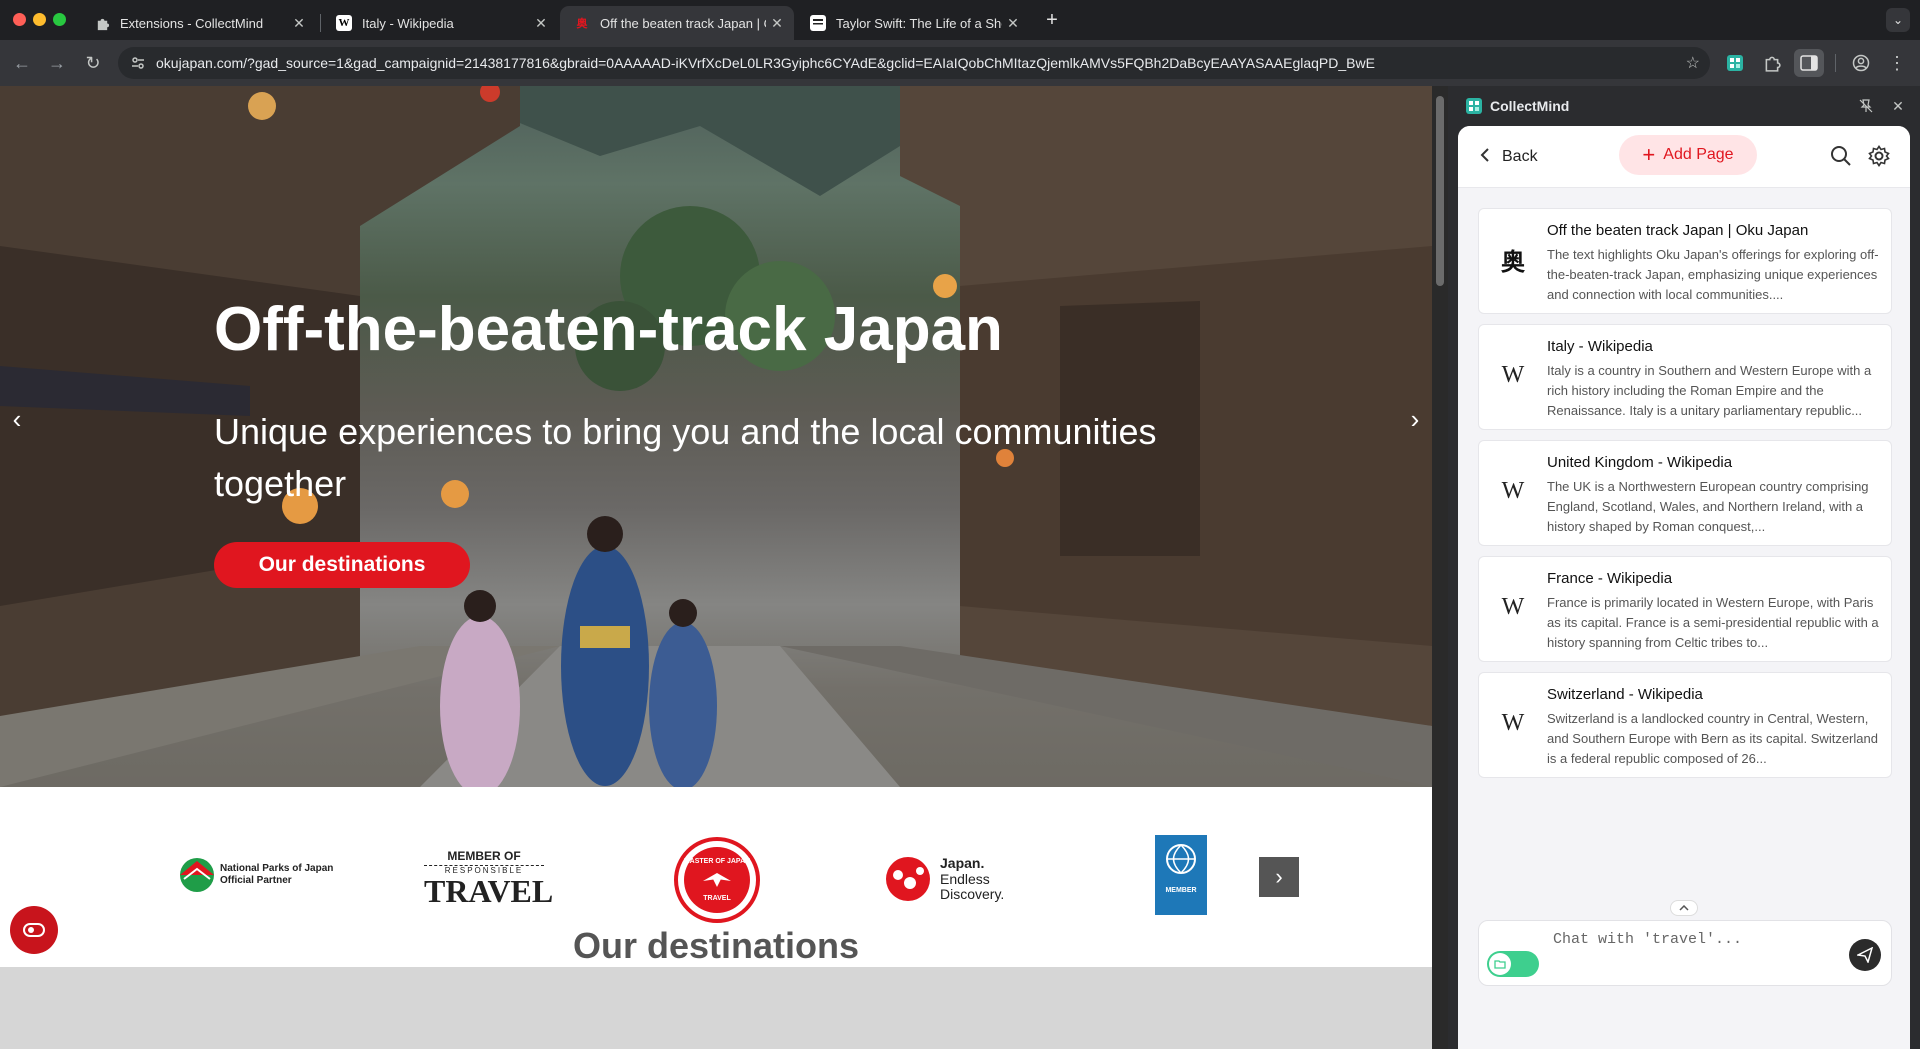 This screenshot has width=1920, height=1049. What do you see at coordinates (1440, 567) in the screenshot?
I see `page-scrollbar` at bounding box center [1440, 567].